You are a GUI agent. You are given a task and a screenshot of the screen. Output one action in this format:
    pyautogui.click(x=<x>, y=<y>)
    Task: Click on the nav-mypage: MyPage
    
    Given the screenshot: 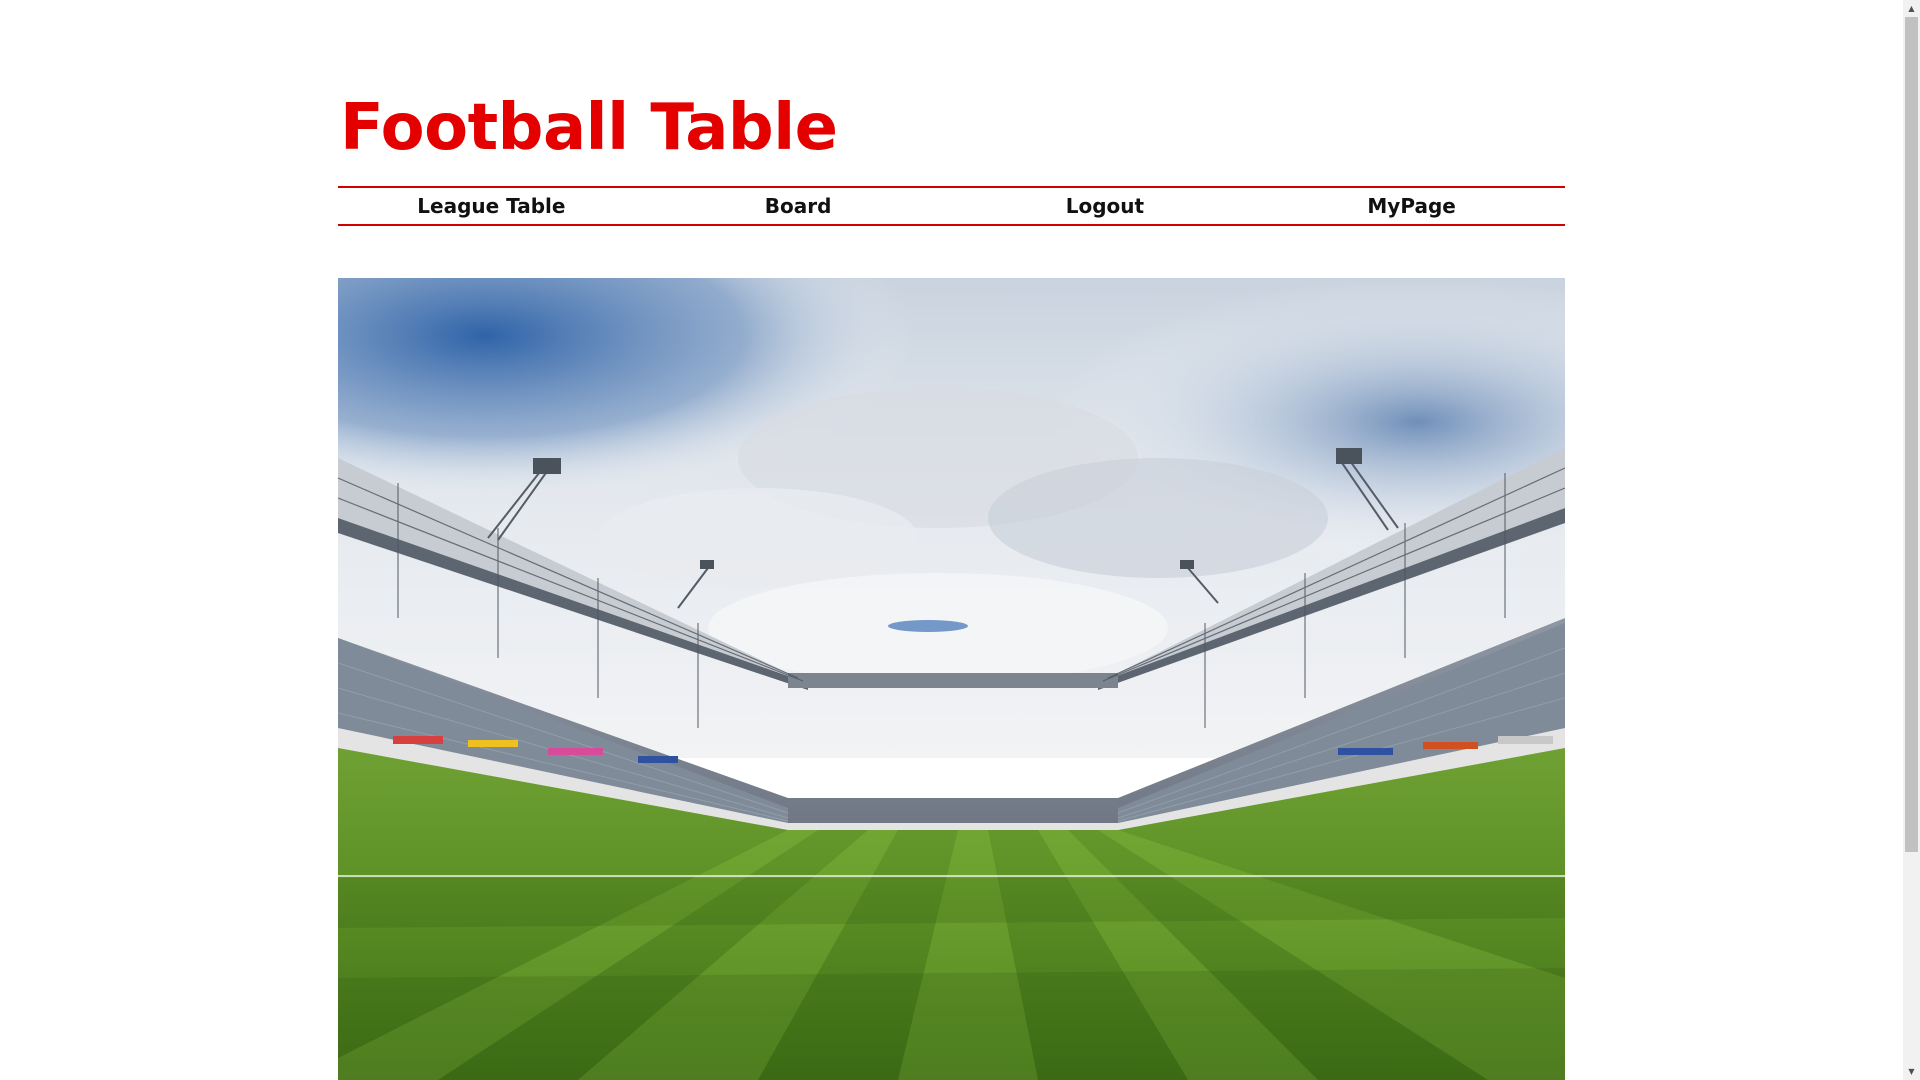 What is the action you would take?
    pyautogui.click(x=1411, y=206)
    